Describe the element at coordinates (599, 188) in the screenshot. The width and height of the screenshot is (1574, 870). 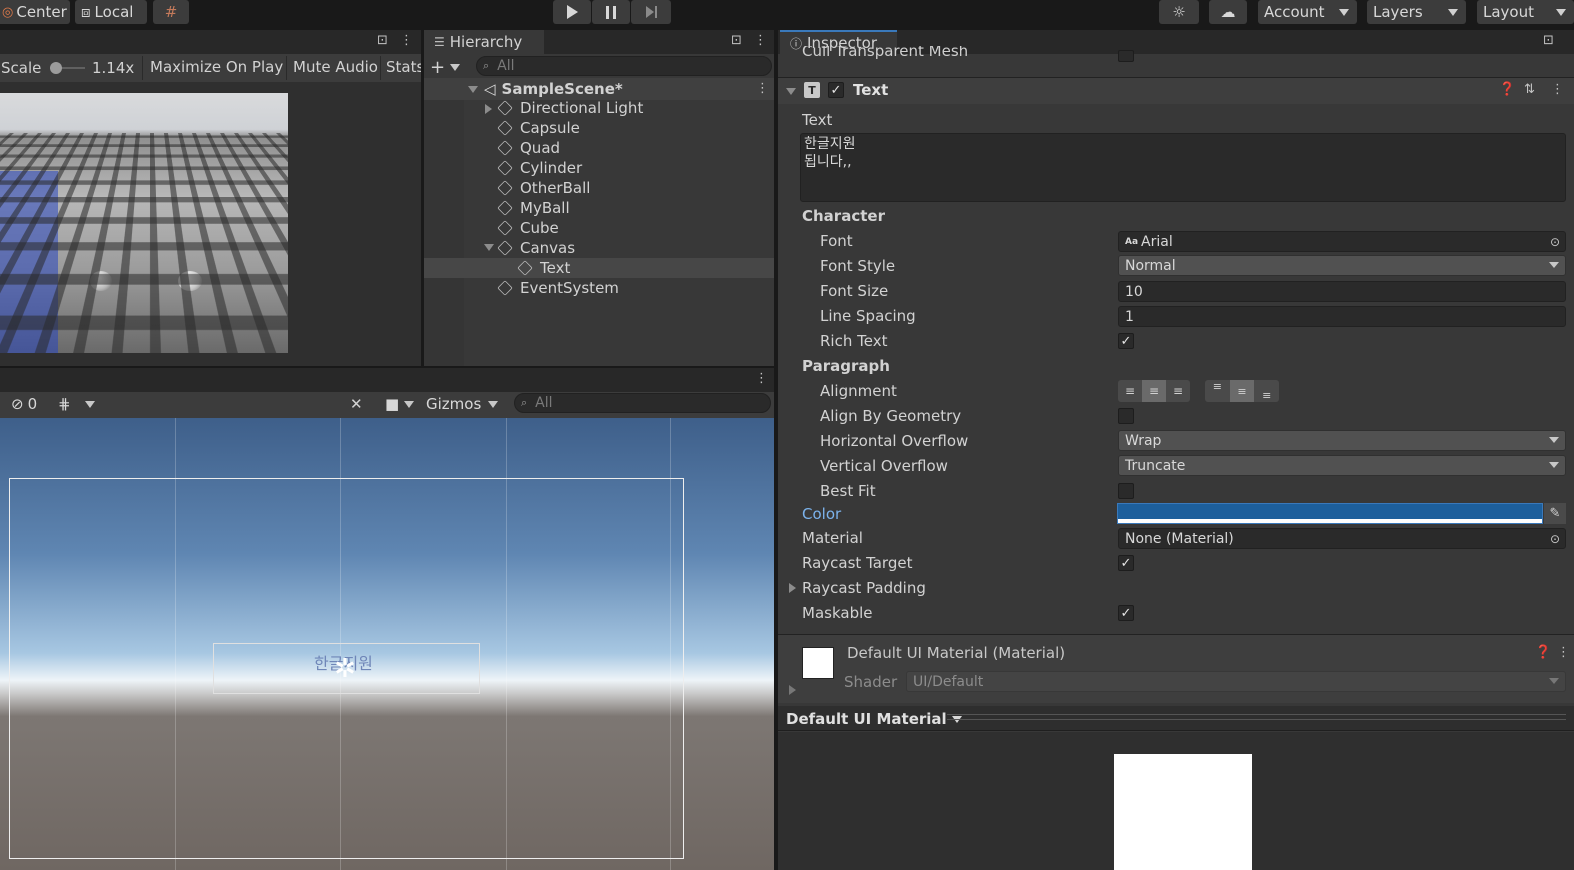
I see `hierarchy-item: OtherBall` at that location.